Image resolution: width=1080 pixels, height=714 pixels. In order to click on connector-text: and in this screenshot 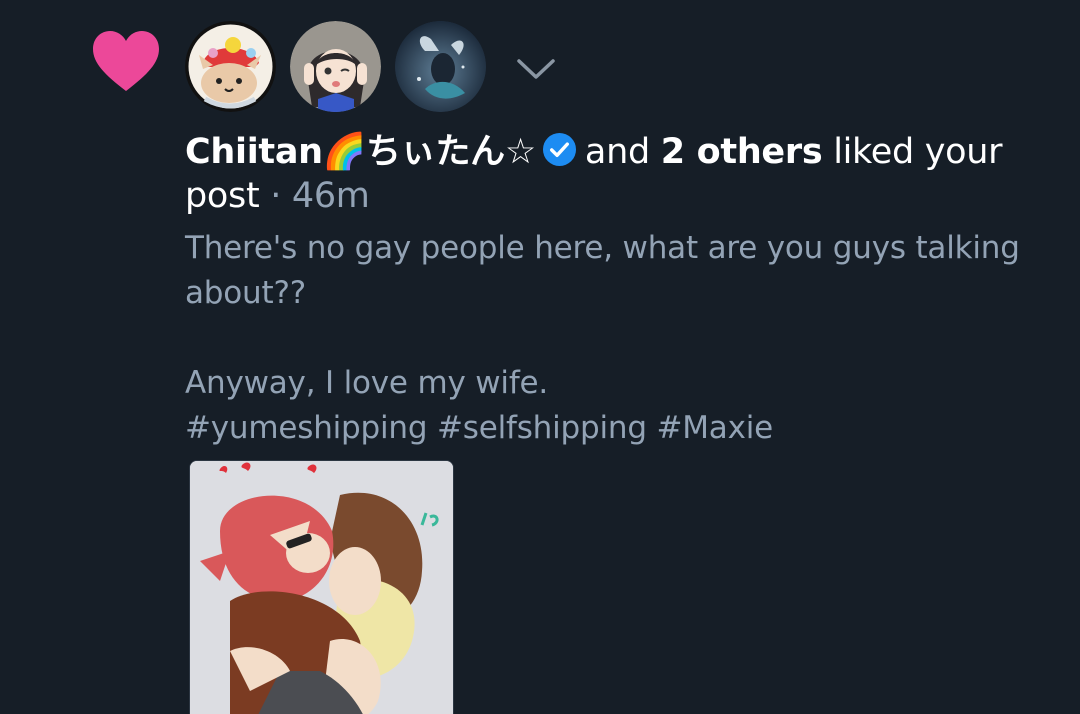, I will do `click(617, 152)`.